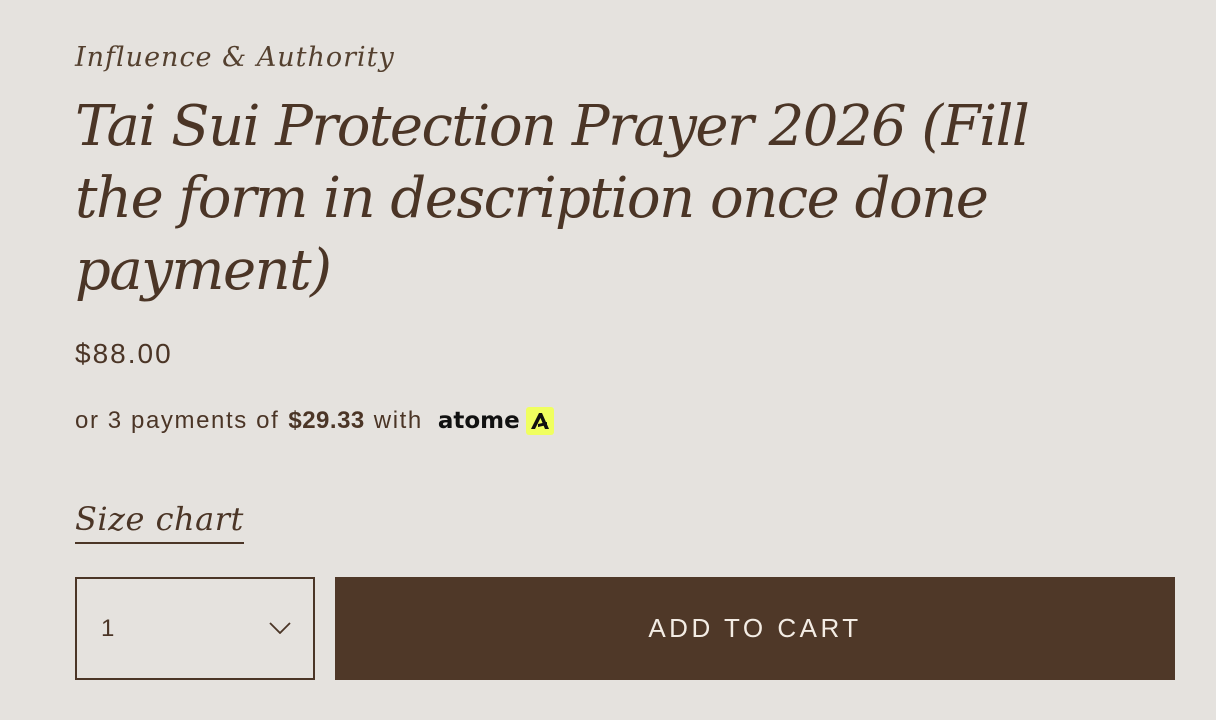 The image size is (1216, 720). I want to click on installment-suffix: with, so click(398, 420).